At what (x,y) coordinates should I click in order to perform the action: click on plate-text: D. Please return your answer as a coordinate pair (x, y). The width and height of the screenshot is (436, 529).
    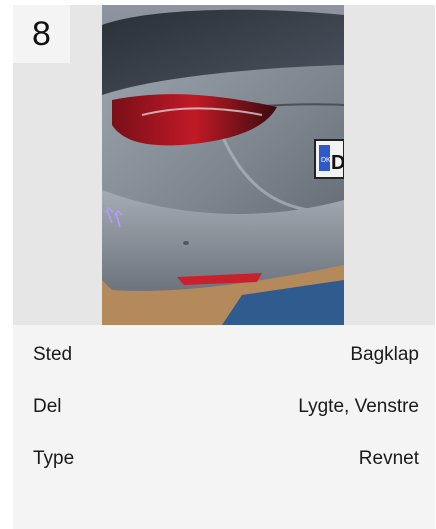
    Looking at the image, I should click on (337, 163).